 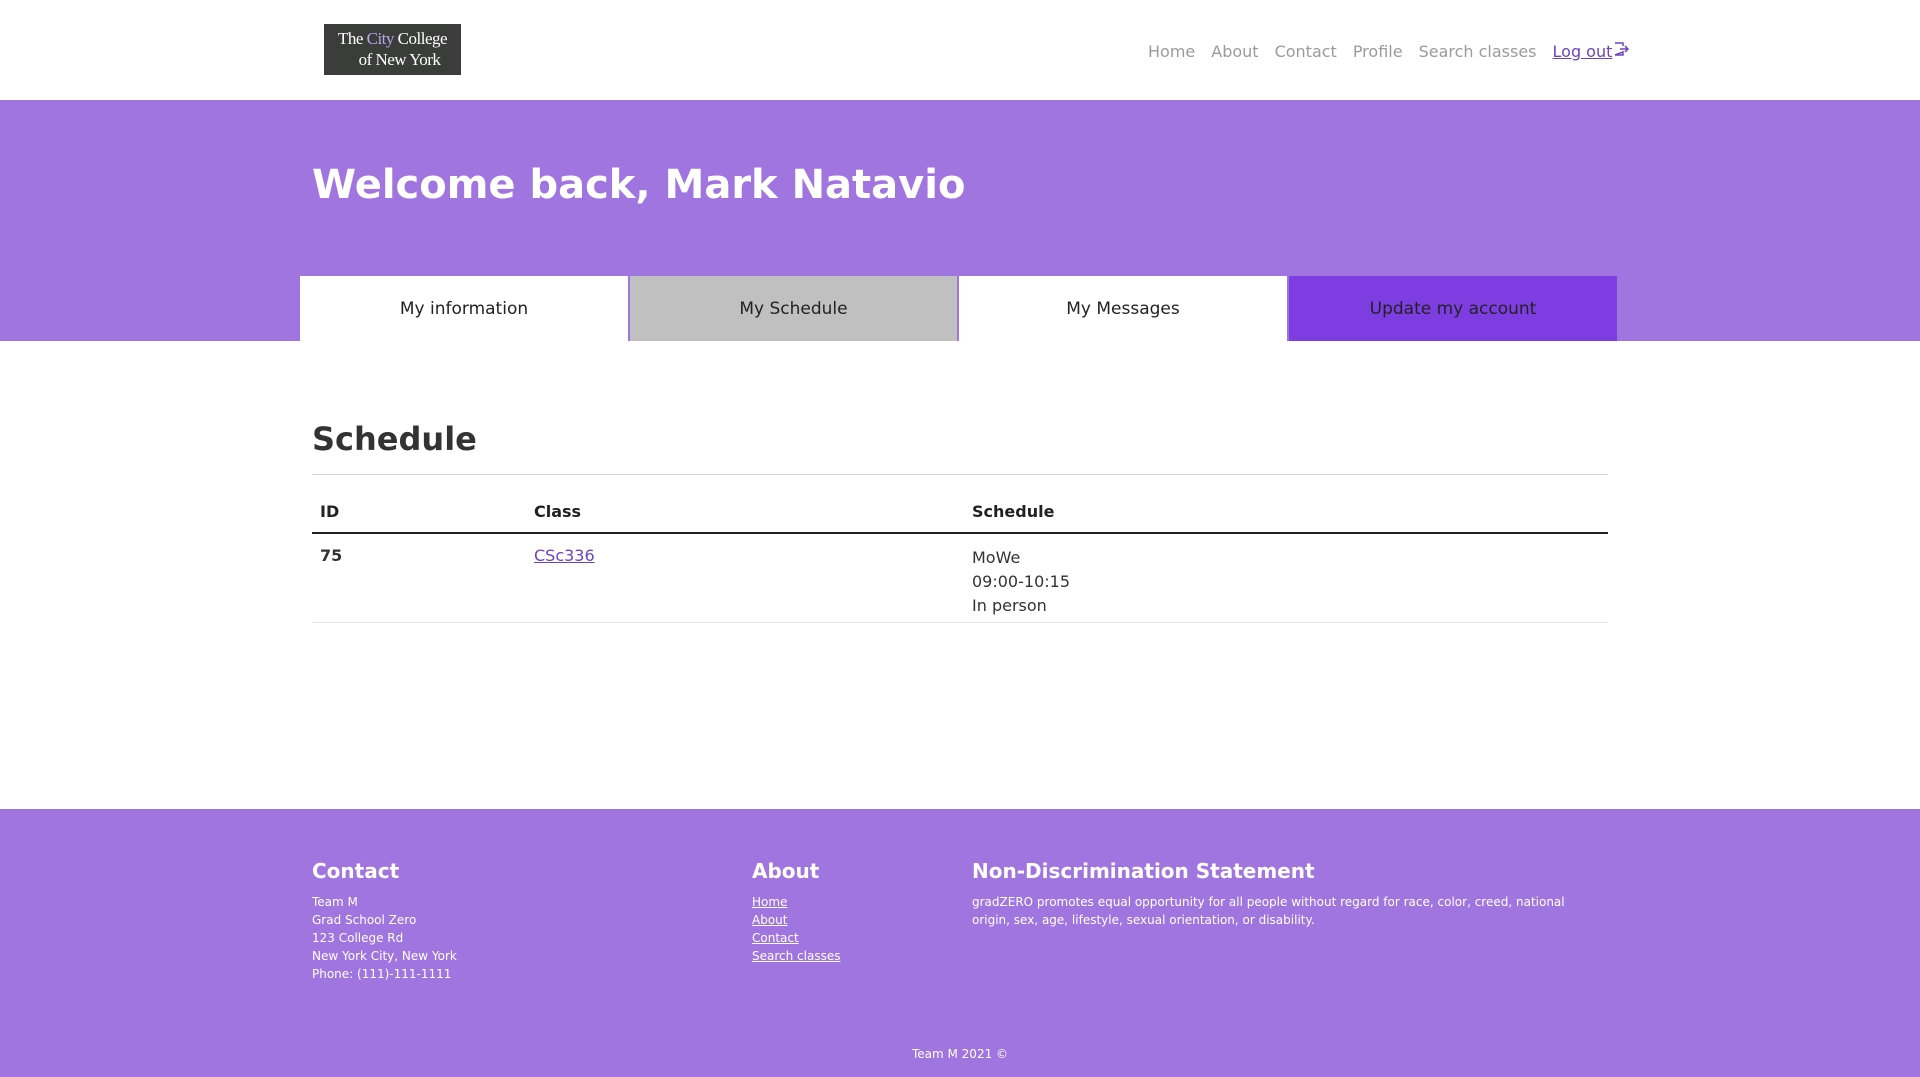 I want to click on tab-my-information: My information, so click(x=464, y=308).